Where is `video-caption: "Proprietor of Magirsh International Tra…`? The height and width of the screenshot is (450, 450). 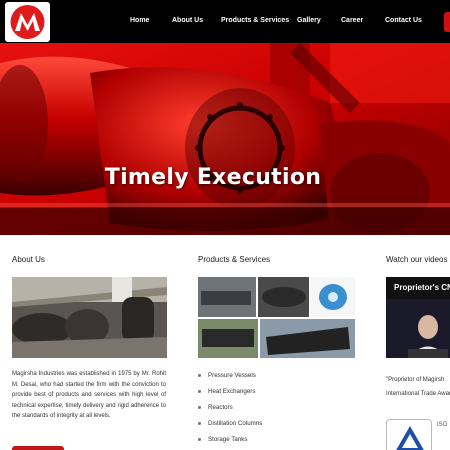 video-caption: "Proprietor of Magirsh International Tra… is located at coordinates (418, 387).